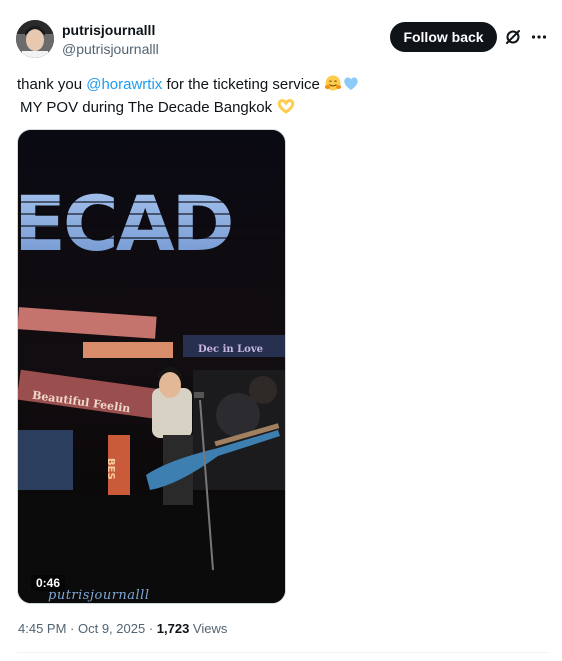 The image size is (562, 661). I want to click on video-watermark: putrisjournalll, so click(99, 595).